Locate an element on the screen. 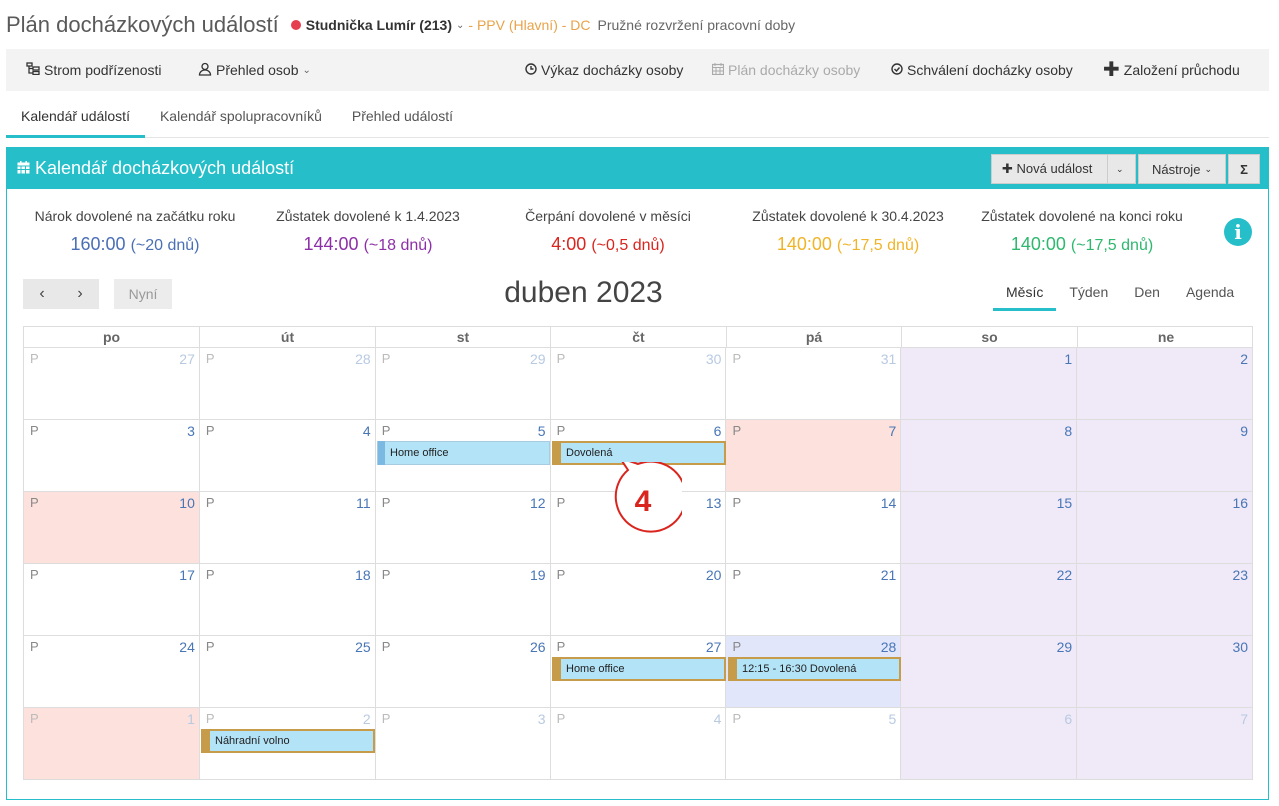 Image resolution: width=1279 pixels, height=806 pixels. attendance-report-button: Výkaz docházky osoby is located at coordinates (604, 70).